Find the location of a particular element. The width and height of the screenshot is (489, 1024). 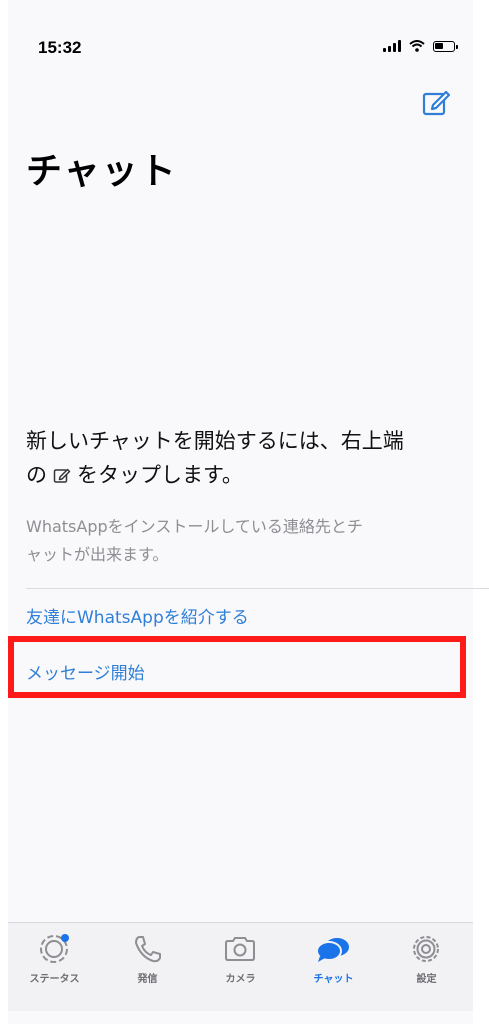

status-time: 15:32 is located at coordinates (60, 47).